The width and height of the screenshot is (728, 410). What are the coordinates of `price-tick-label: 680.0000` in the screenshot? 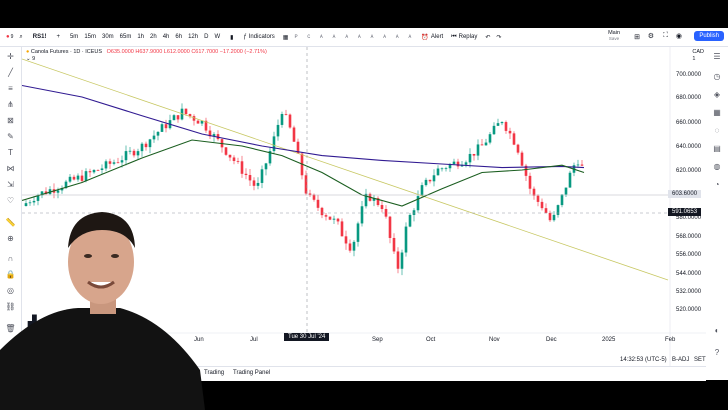 It's located at (689, 98).